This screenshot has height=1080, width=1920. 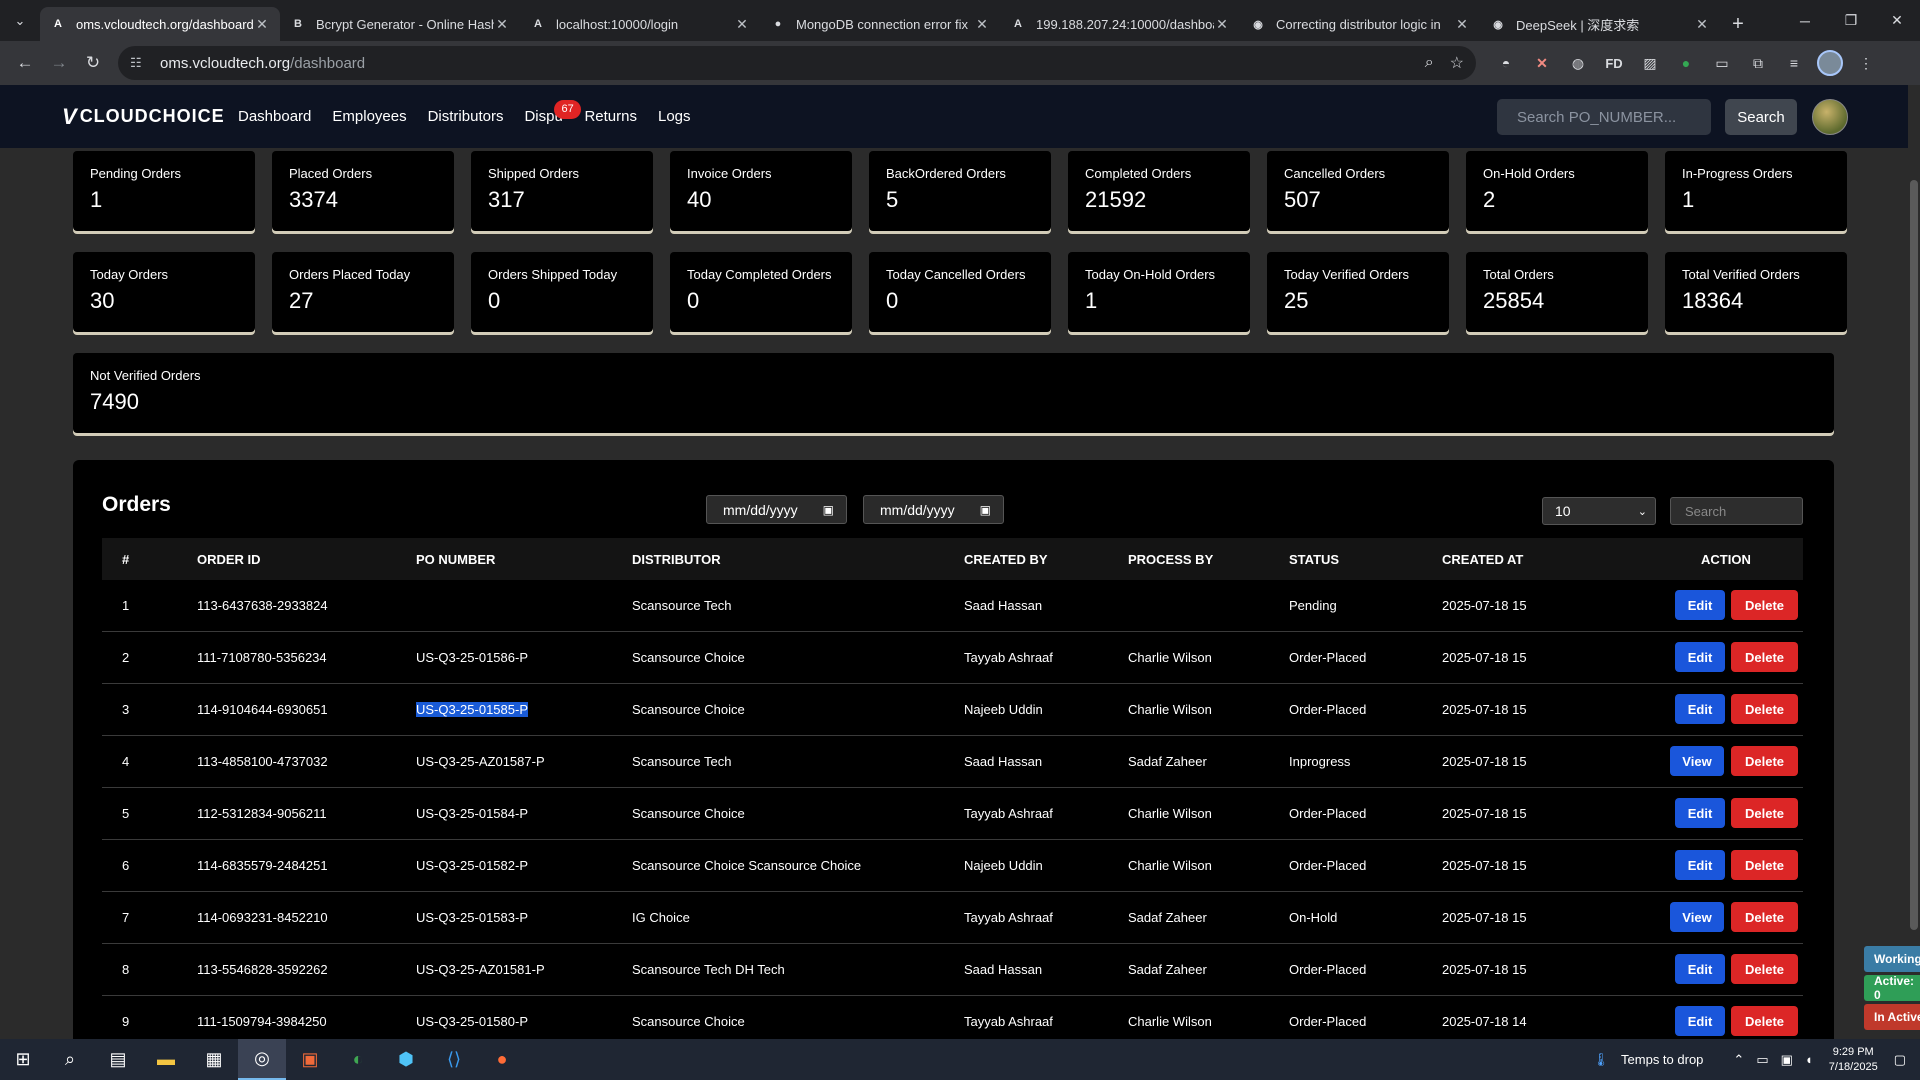 What do you see at coordinates (406, 1059) in the screenshot?
I see `app-hex-icon: ⬢` at bounding box center [406, 1059].